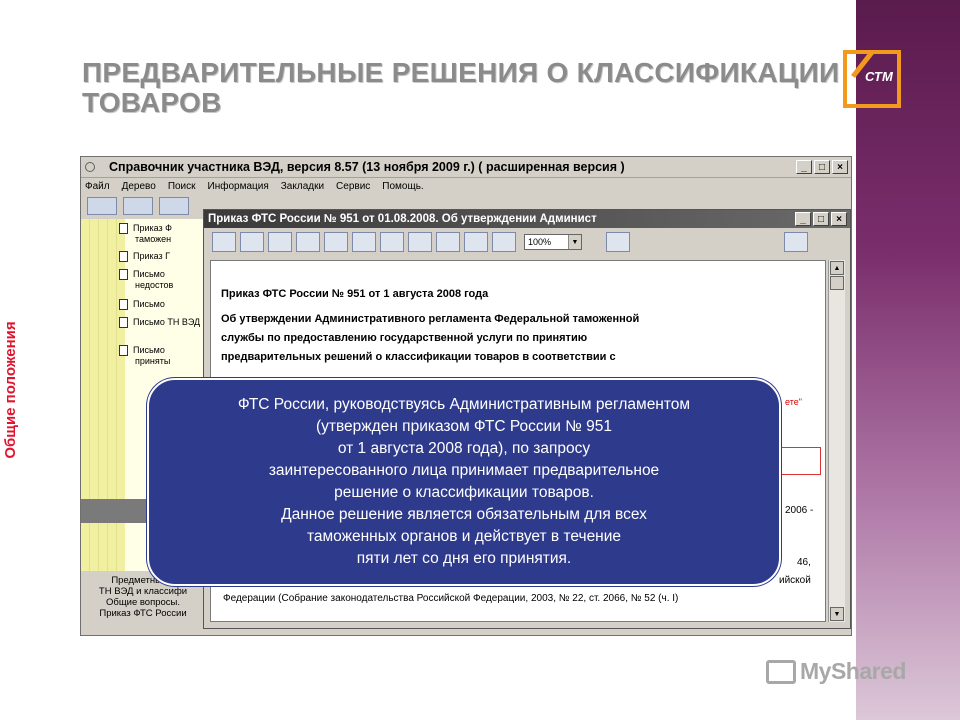 This screenshot has height=720, width=960. I want to click on maximize-button: □, so click(822, 167).